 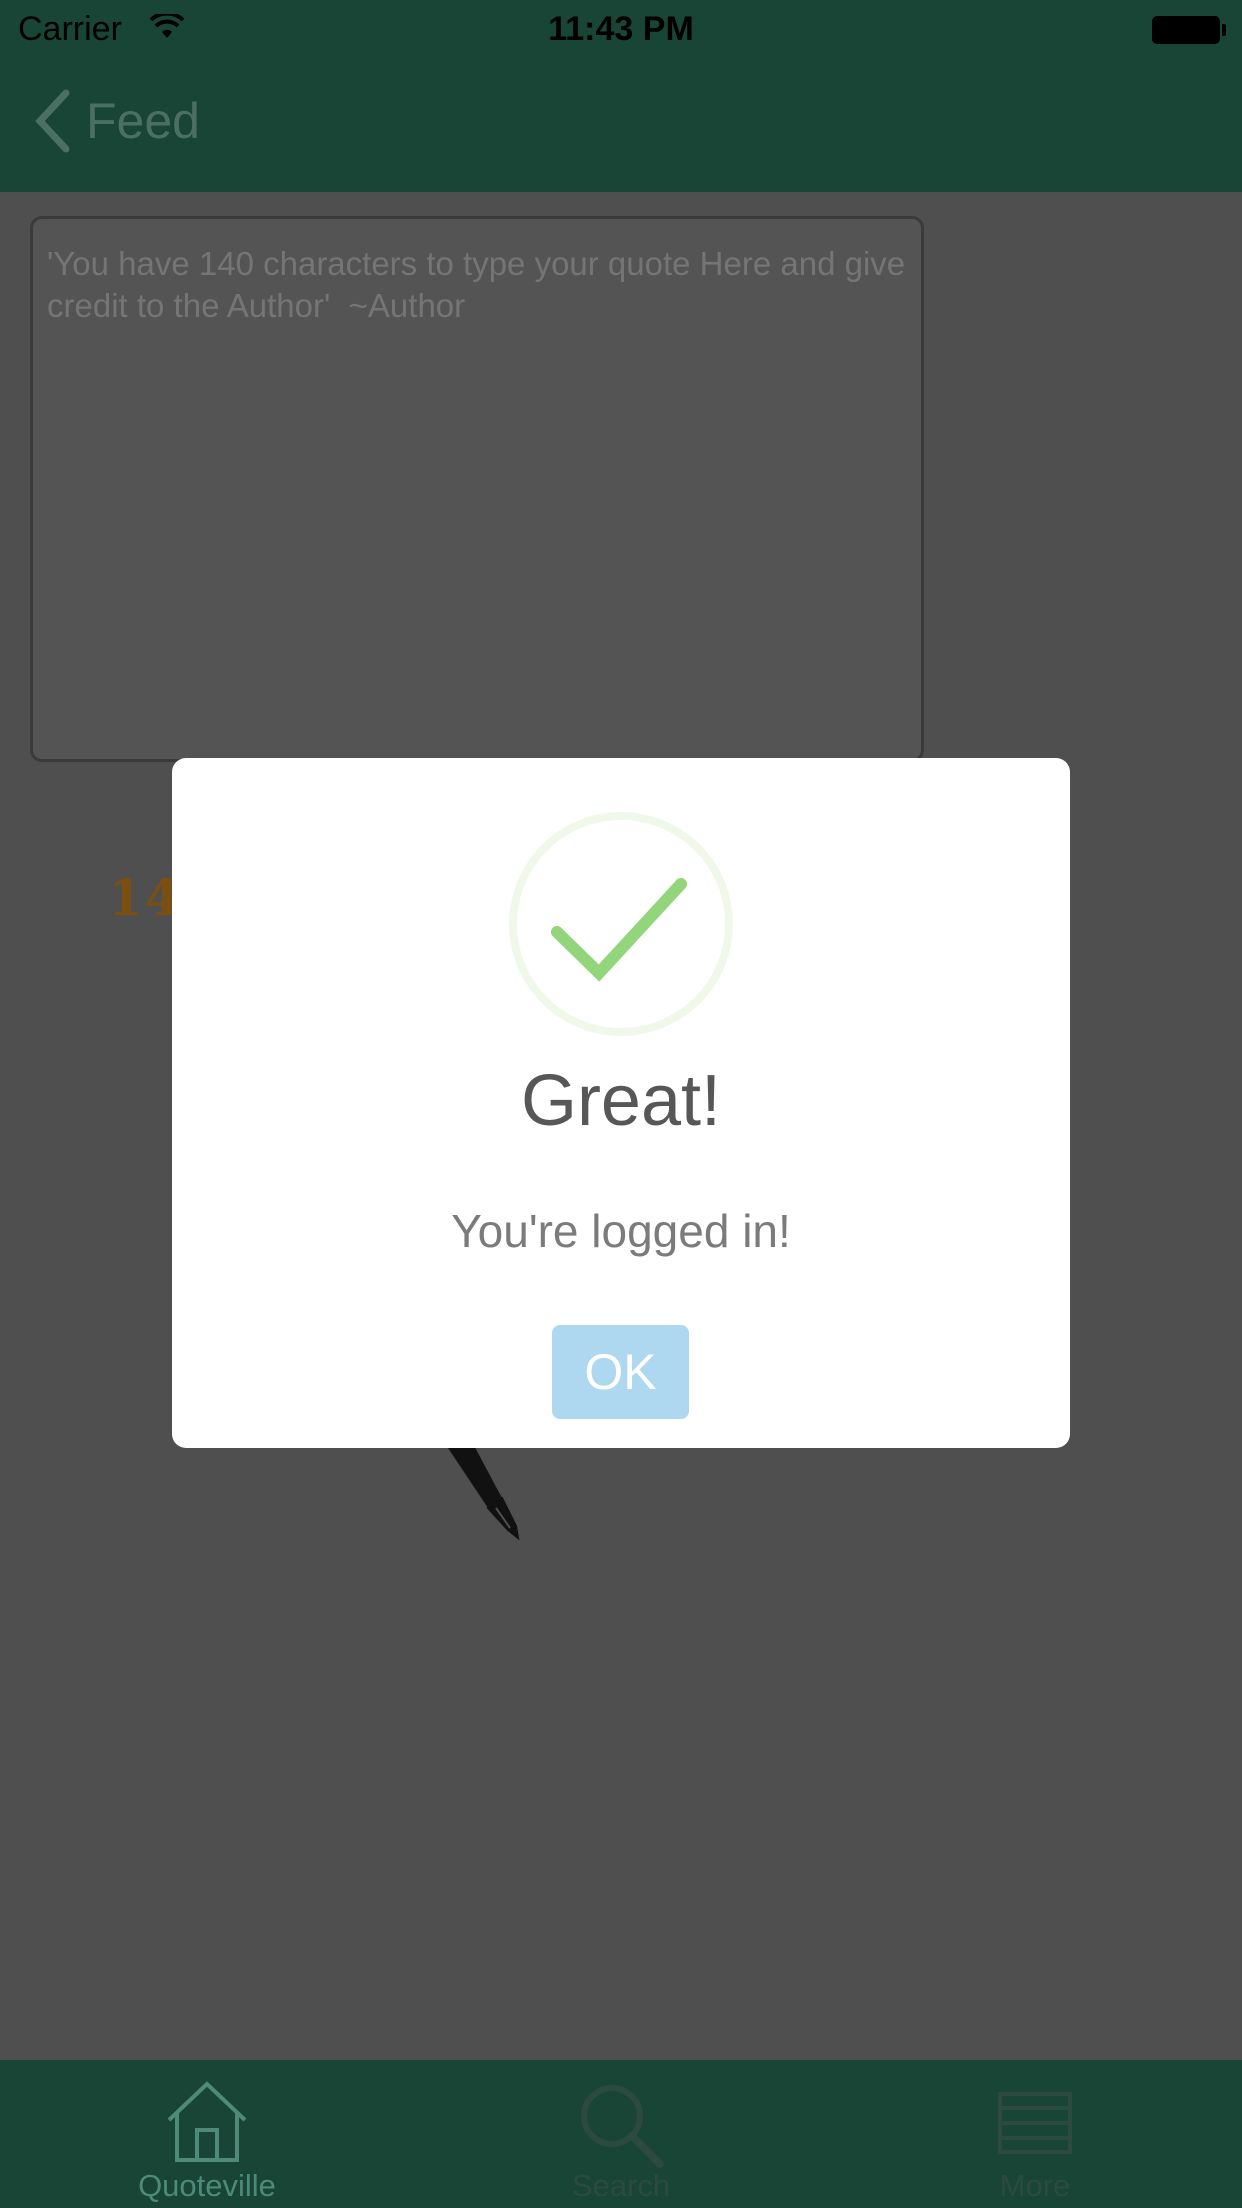 What do you see at coordinates (621, 1231) in the screenshot?
I see `alert-message: You're logged in!` at bounding box center [621, 1231].